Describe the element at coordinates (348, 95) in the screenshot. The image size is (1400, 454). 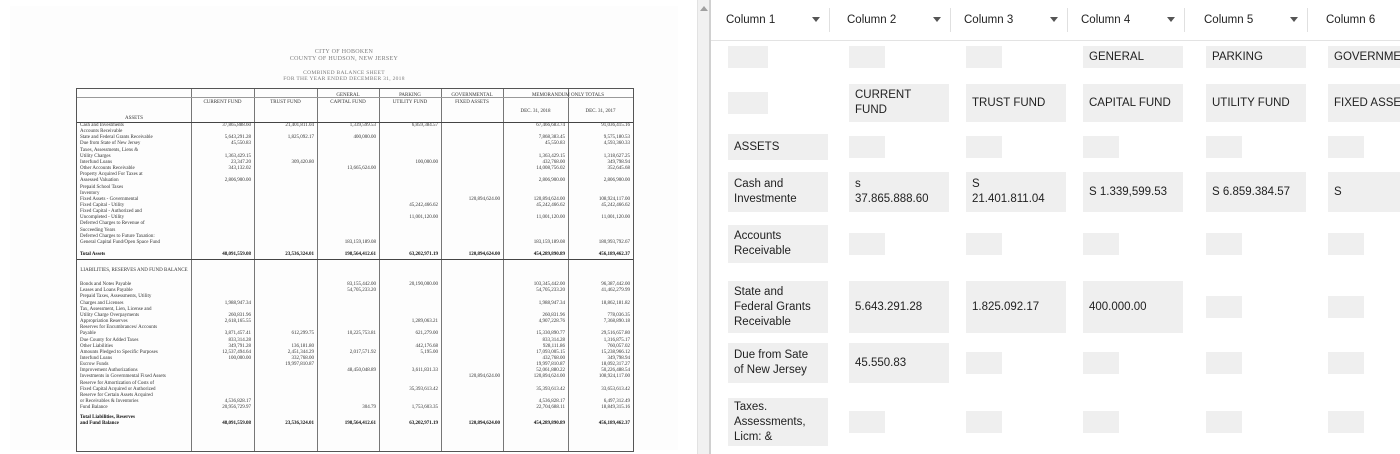
I see `doc-head-general: GENERAL` at that location.